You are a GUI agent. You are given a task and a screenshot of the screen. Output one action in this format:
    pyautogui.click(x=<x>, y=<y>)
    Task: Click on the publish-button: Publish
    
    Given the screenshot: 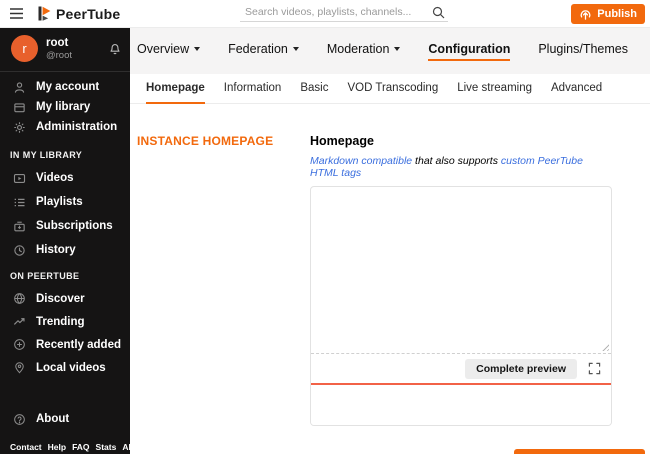 What is the action you would take?
    pyautogui.click(x=608, y=14)
    